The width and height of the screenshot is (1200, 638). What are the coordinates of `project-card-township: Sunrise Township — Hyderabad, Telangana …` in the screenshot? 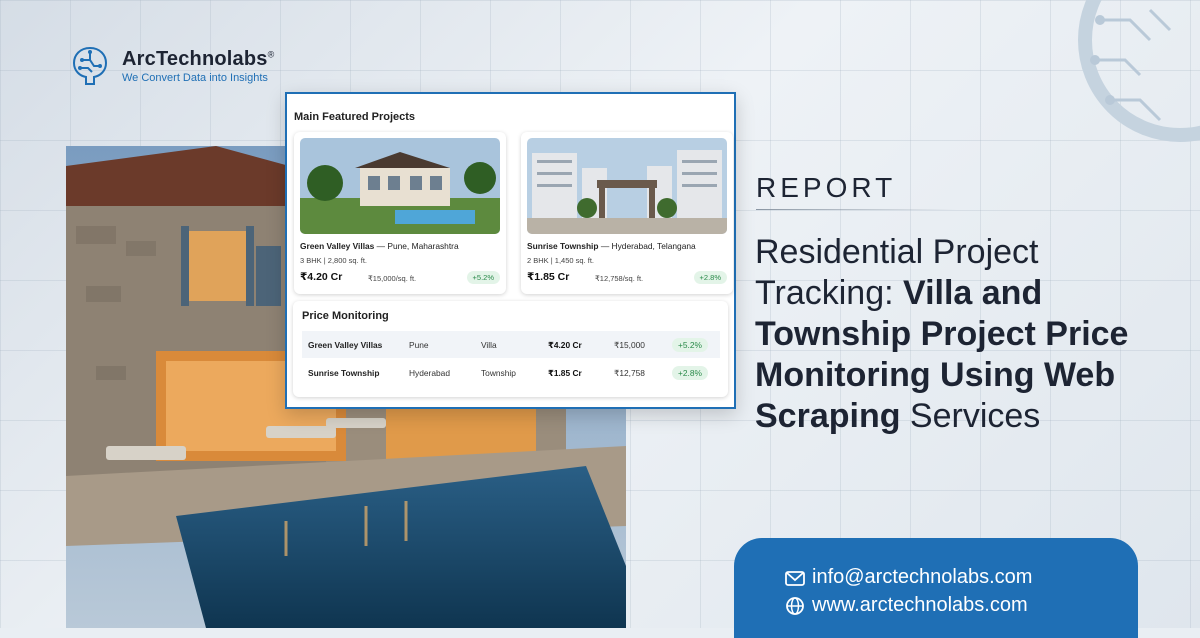 It's located at (627, 213).